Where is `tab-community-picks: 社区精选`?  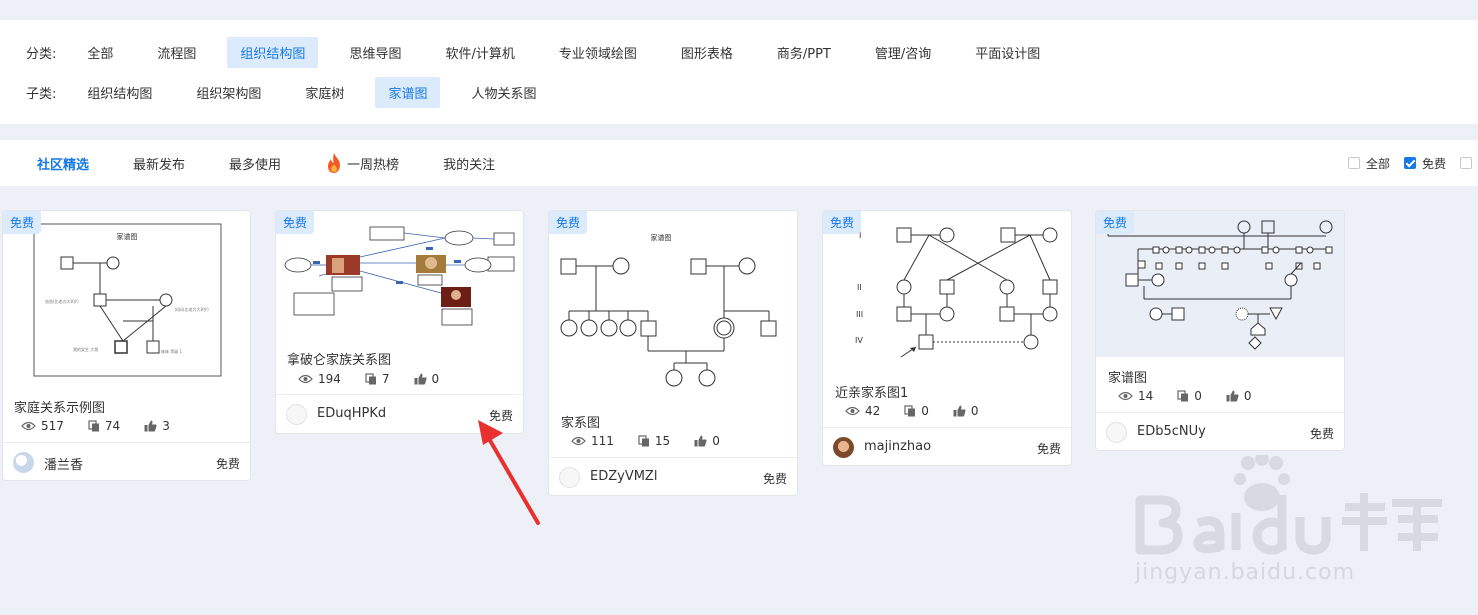
tab-community-picks: 社区精选 is located at coordinates (63, 163).